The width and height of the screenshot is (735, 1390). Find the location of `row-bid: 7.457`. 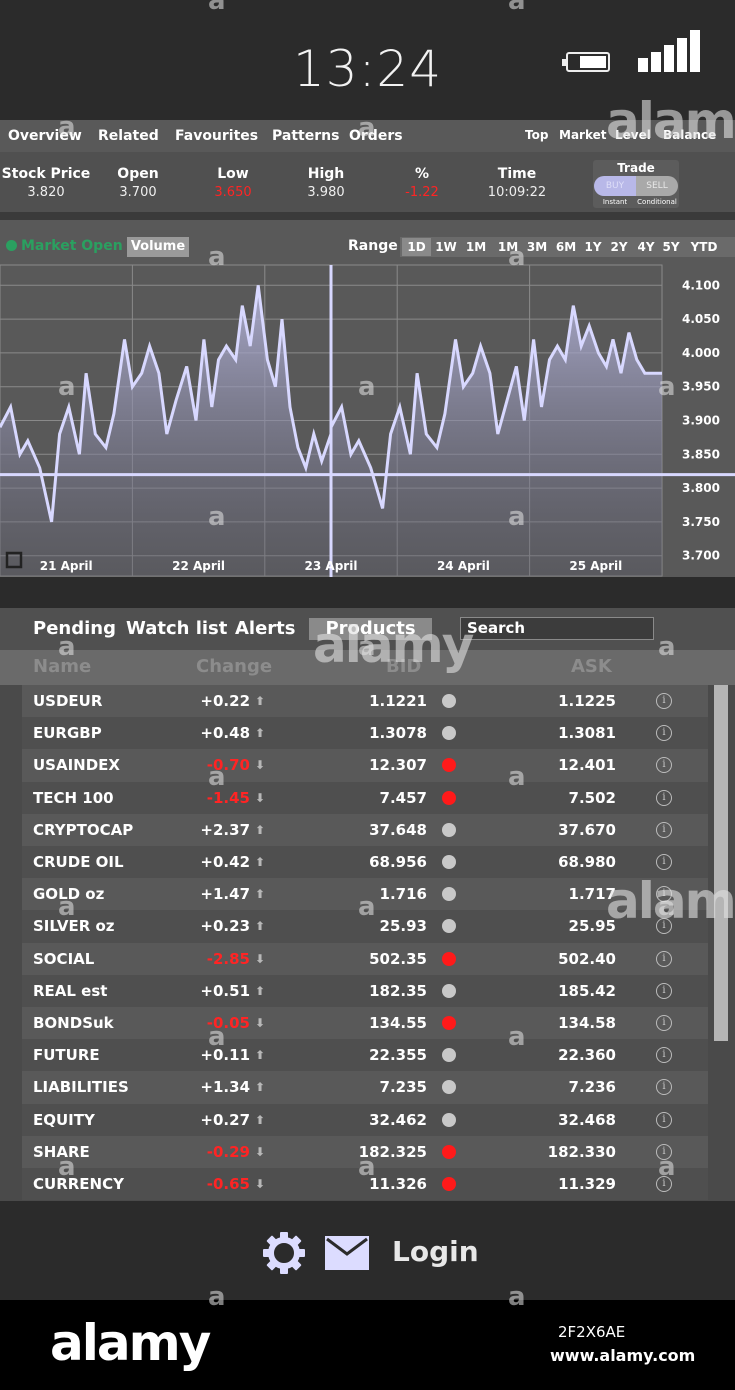

row-bid: 7.457 is located at coordinates (403, 797).